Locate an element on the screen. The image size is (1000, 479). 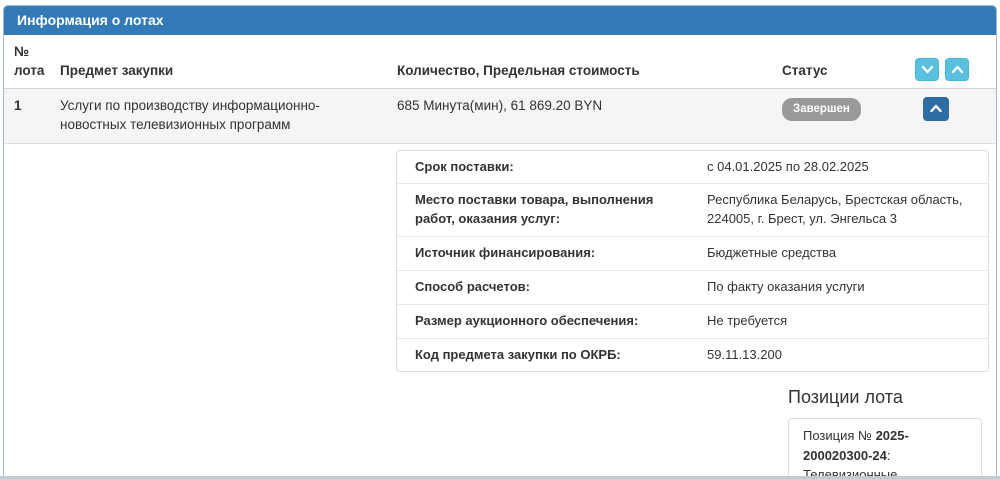
column-header-status: Статус is located at coordinates (805, 70).